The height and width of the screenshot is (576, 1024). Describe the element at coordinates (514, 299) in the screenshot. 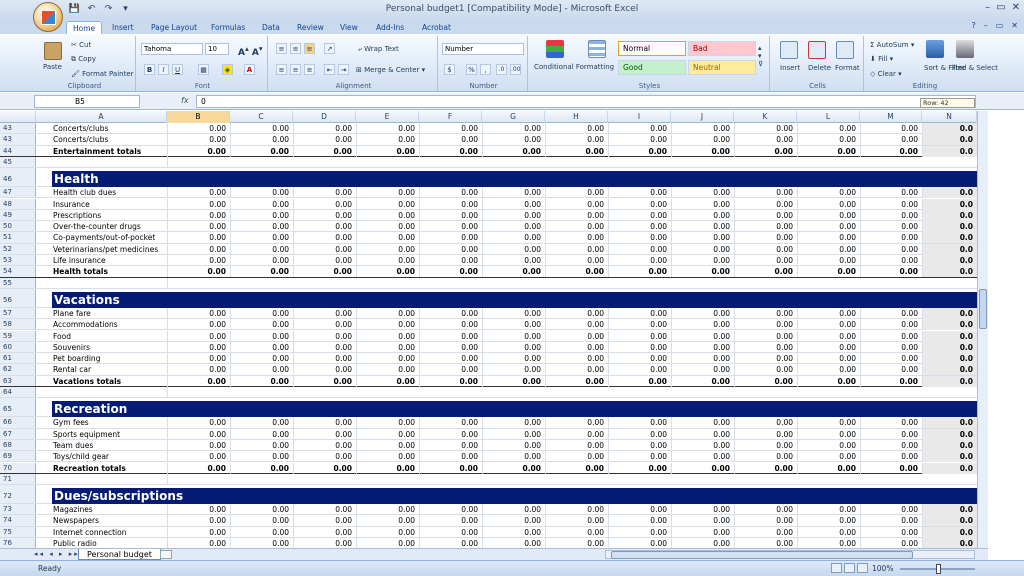

I see `section-header: Vacations` at that location.